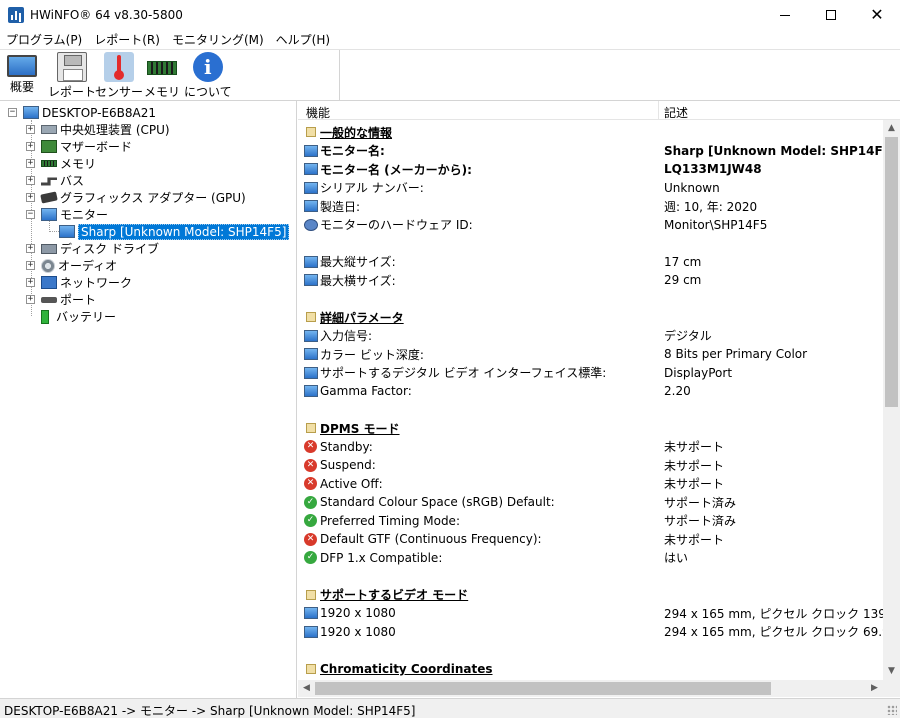 This screenshot has width=900, height=719. What do you see at coordinates (590, 669) in the screenshot?
I see `list-section-row: Chromaticity Coordinates` at bounding box center [590, 669].